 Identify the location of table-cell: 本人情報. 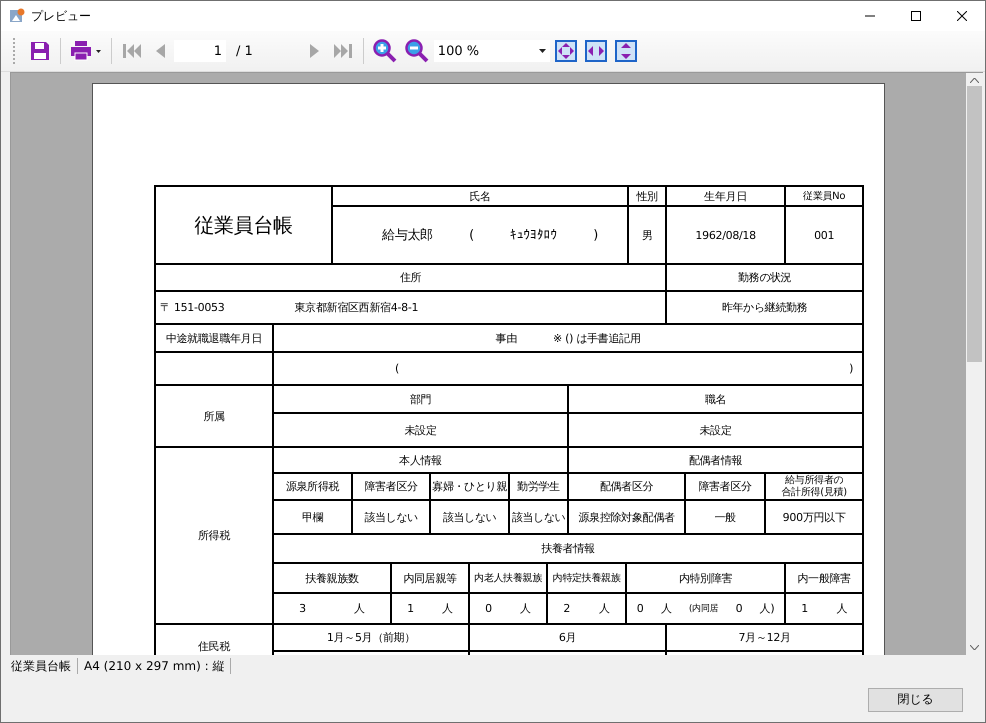
(420, 460).